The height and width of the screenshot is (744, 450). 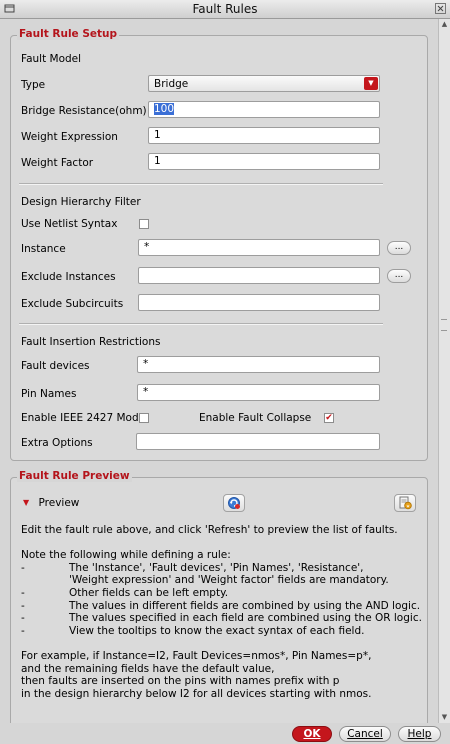 I want to click on scroll-down-icon: ▼, so click(x=444, y=717).